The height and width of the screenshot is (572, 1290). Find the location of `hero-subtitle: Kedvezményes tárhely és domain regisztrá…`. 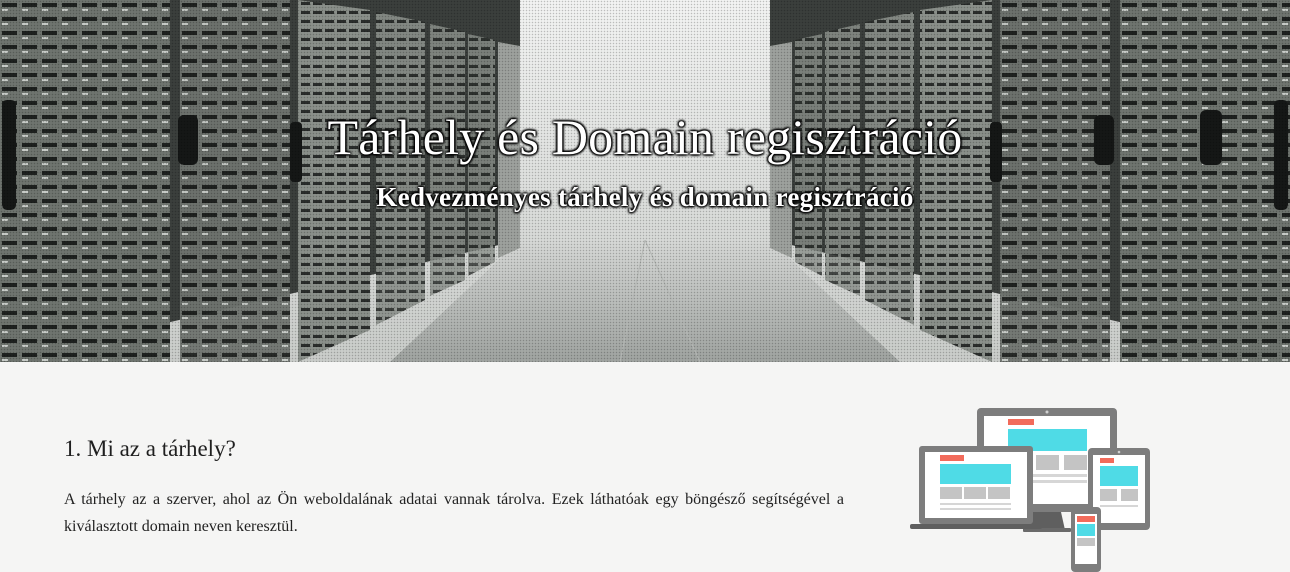

hero-subtitle: Kedvezményes tárhely és domain regisztrá… is located at coordinates (645, 197).